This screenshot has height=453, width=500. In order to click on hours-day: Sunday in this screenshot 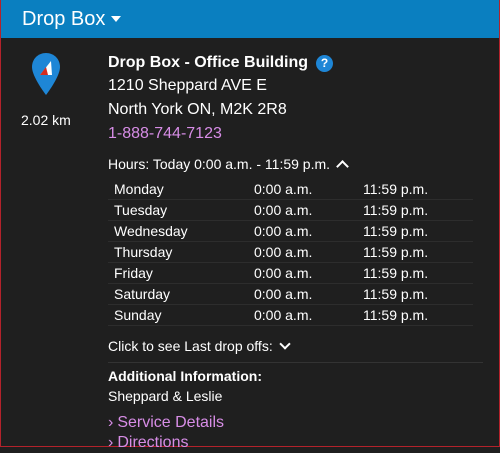, I will do `click(138, 315)`.